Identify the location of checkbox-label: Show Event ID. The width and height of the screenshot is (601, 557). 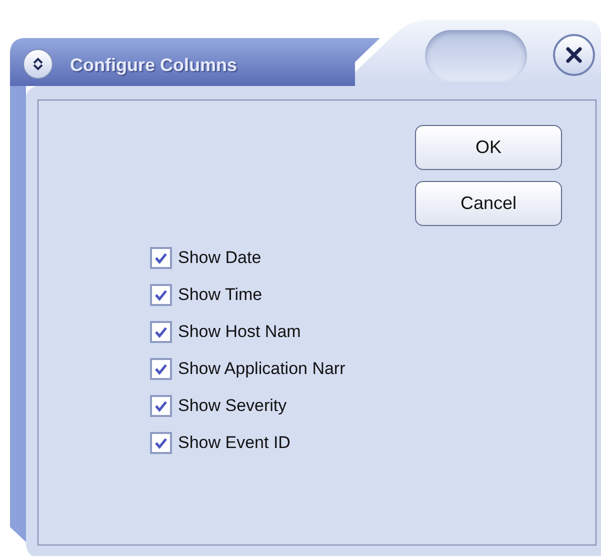
(234, 443).